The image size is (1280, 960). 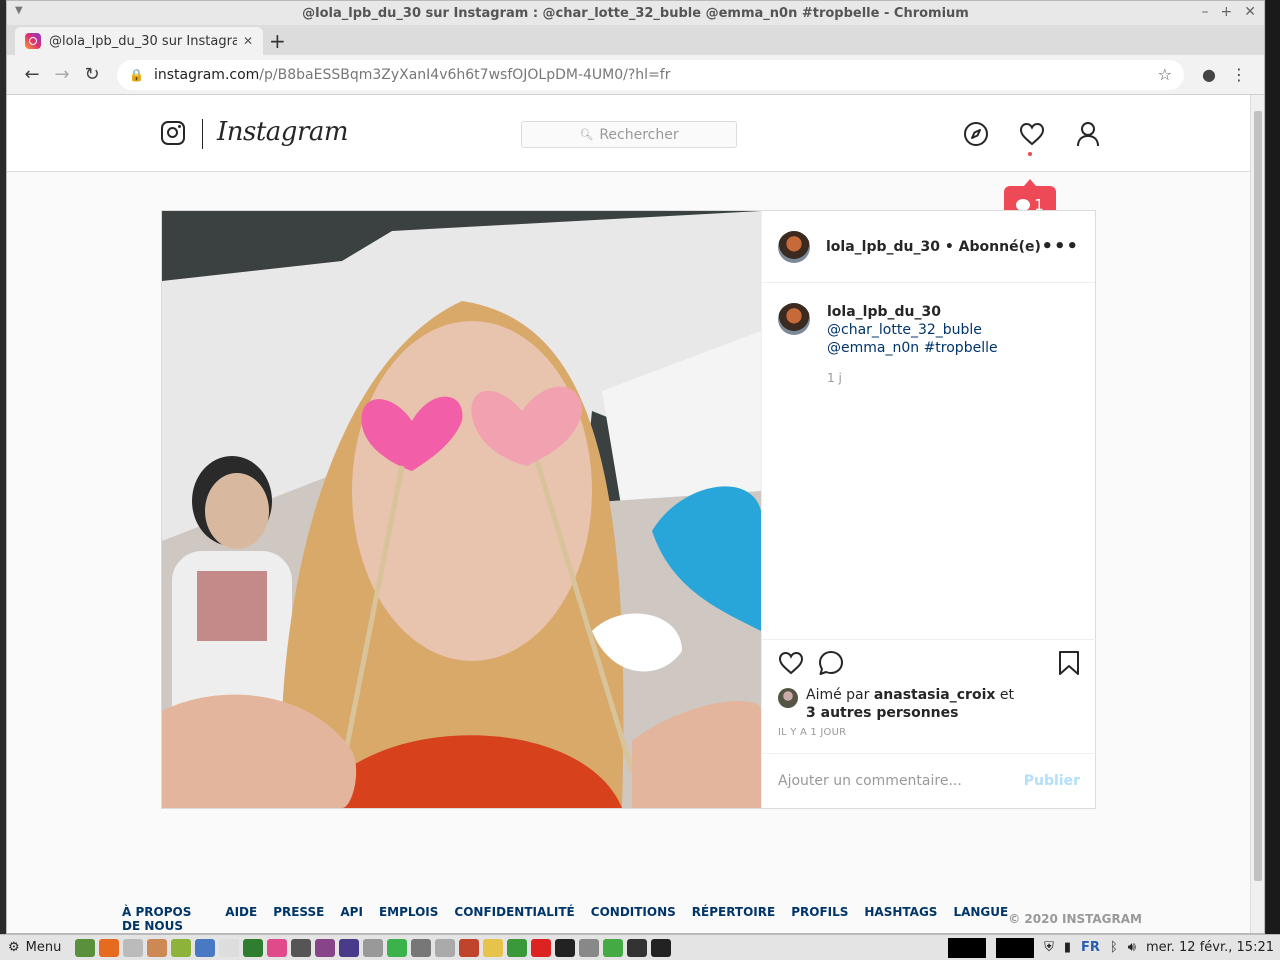 What do you see at coordinates (980, 919) in the screenshot?
I see `footer-link-language: LANGUE` at bounding box center [980, 919].